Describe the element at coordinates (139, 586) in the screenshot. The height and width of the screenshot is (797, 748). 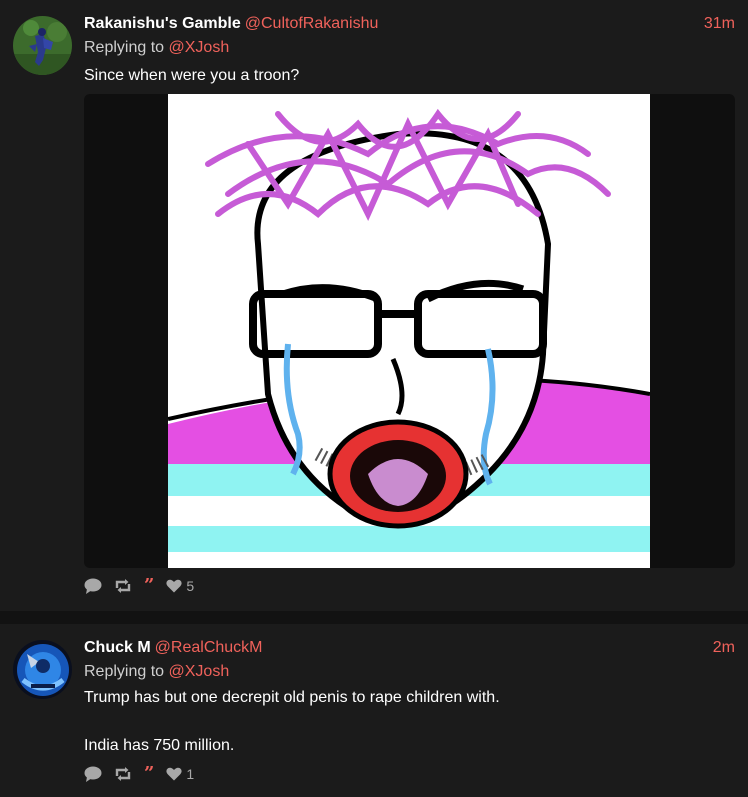
I see `post-actions: ” 5` at that location.